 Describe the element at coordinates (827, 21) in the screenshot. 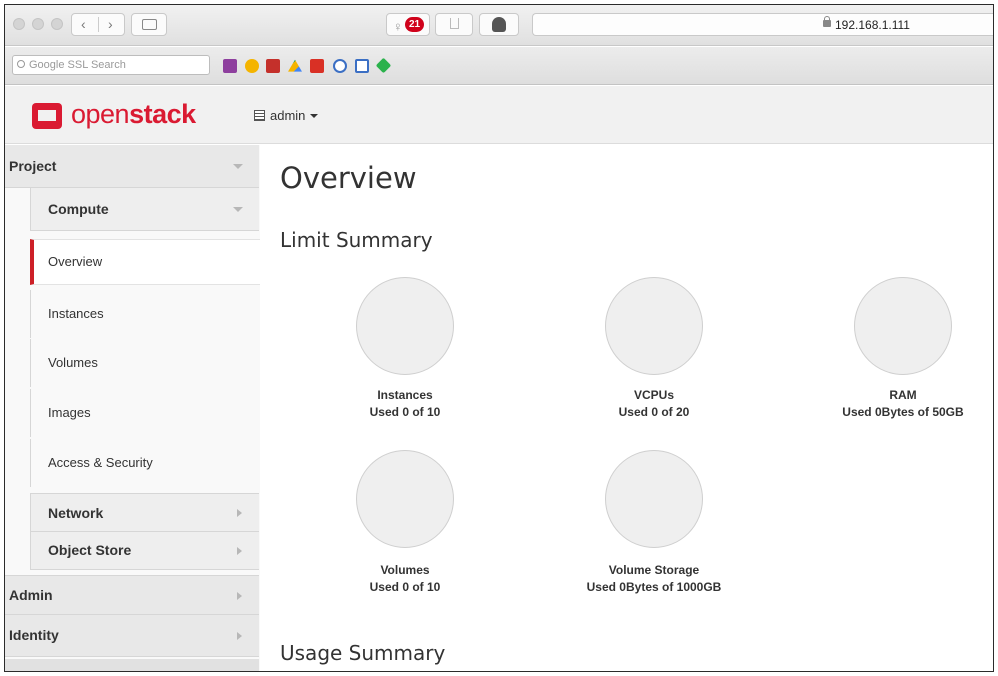

I see `lock-icon` at that location.